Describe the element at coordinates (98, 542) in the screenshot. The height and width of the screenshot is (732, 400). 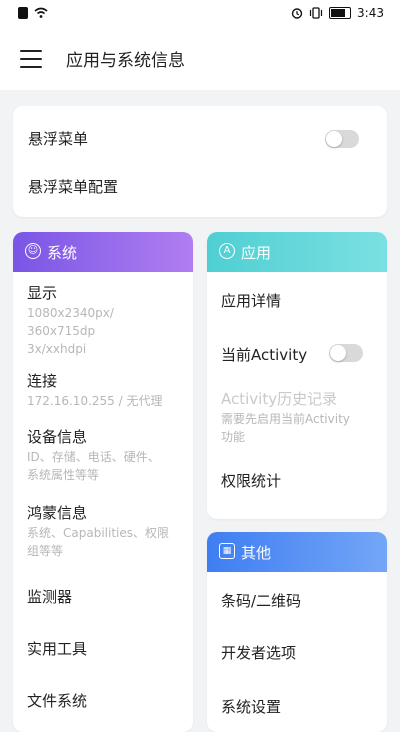
I see `system-item-sub: 系统、Capabilities、权限 组等等` at that location.